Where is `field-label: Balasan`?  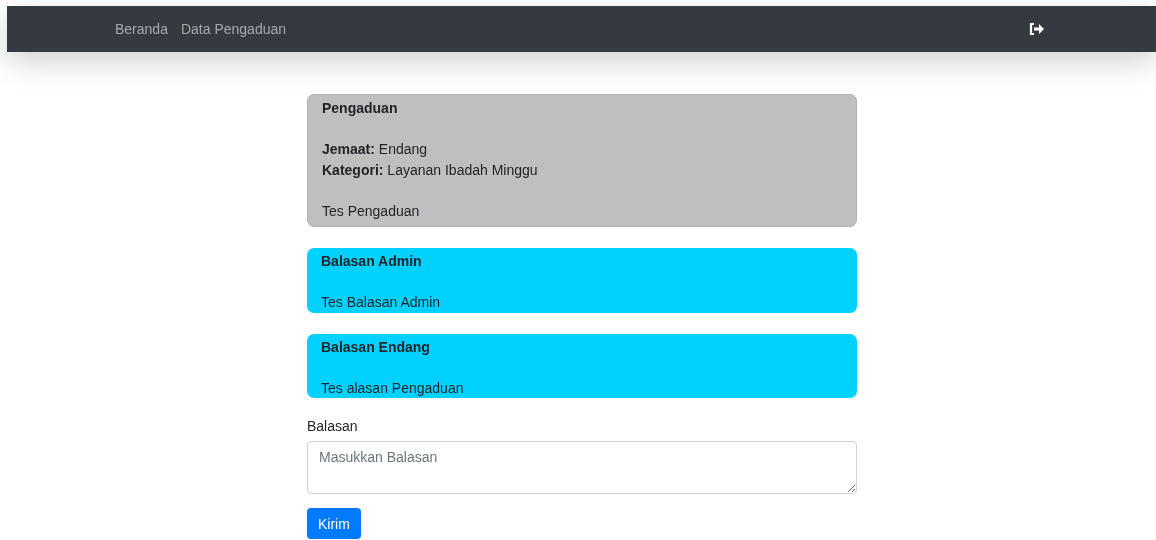
field-label: Balasan is located at coordinates (333, 426).